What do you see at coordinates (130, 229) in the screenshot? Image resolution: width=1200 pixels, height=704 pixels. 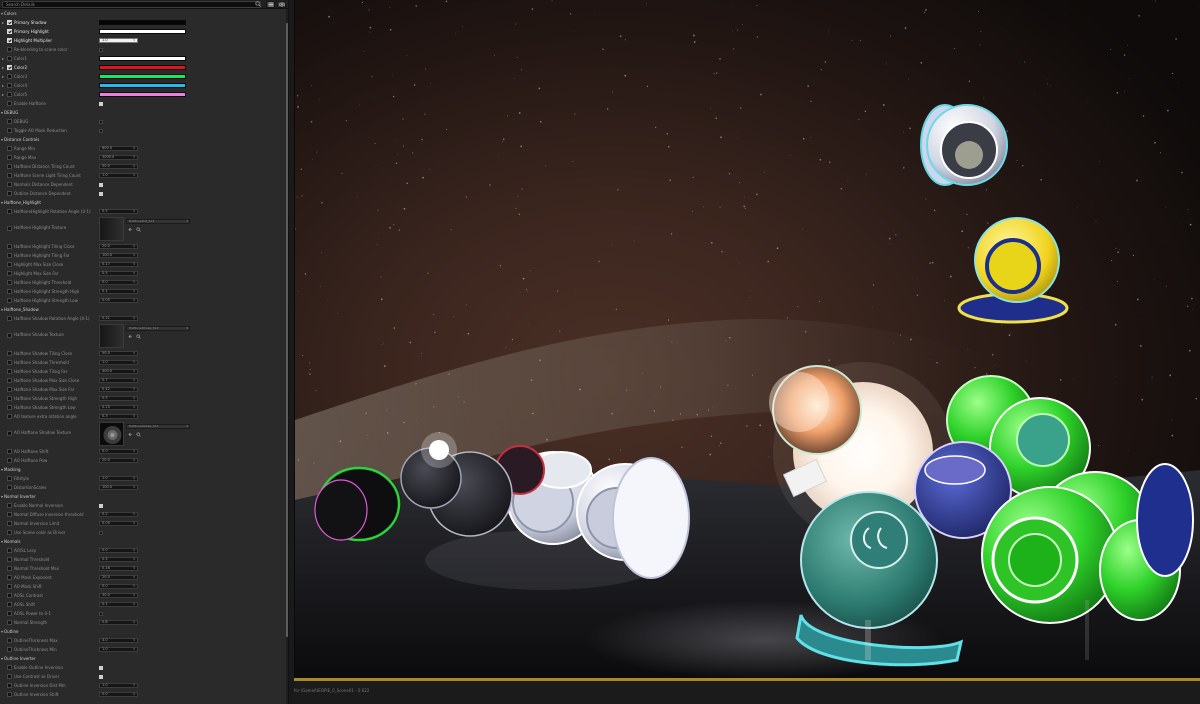 I see `arrow-left-icon` at bounding box center [130, 229].